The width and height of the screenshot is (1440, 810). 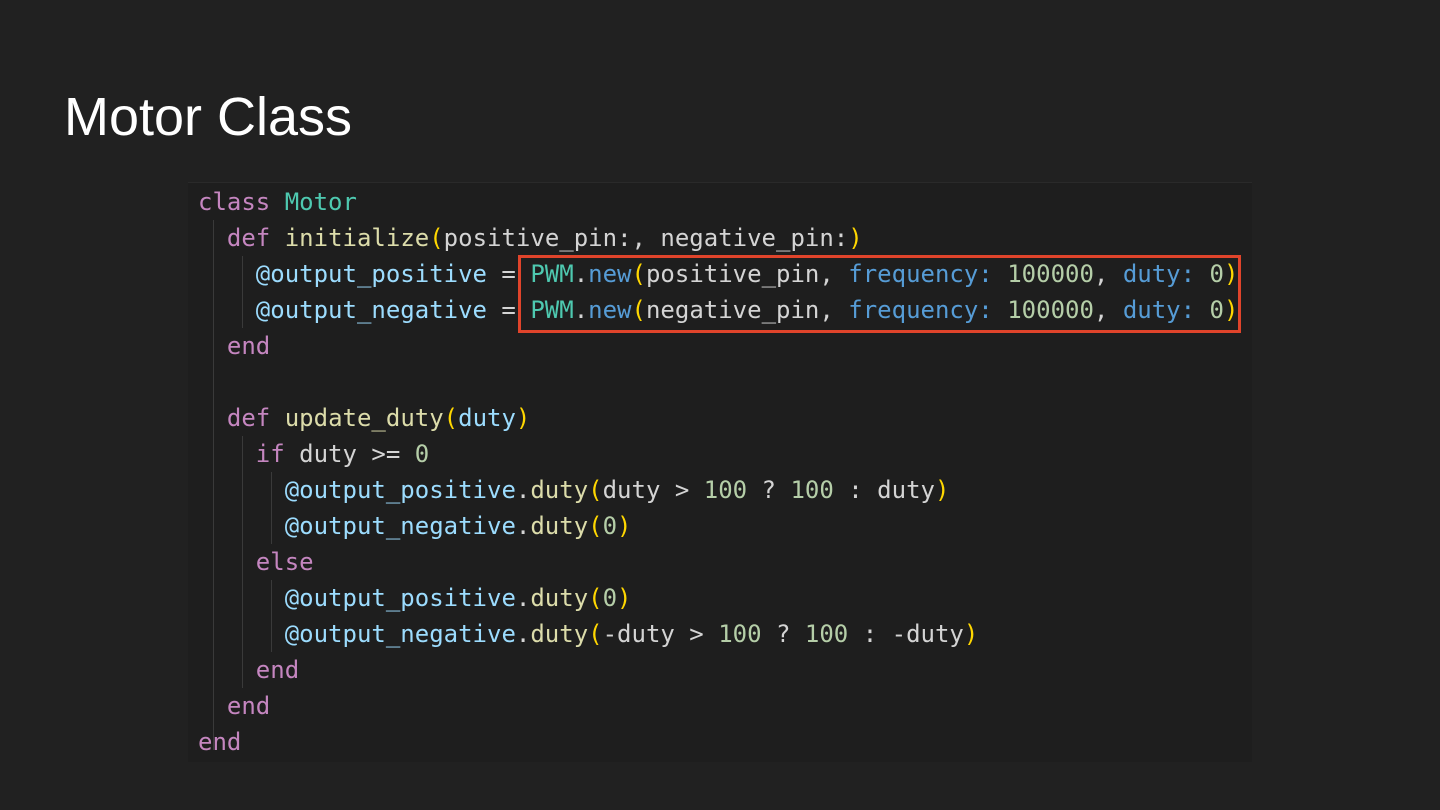 I want to click on code-panel-top-border, so click(x=720, y=182).